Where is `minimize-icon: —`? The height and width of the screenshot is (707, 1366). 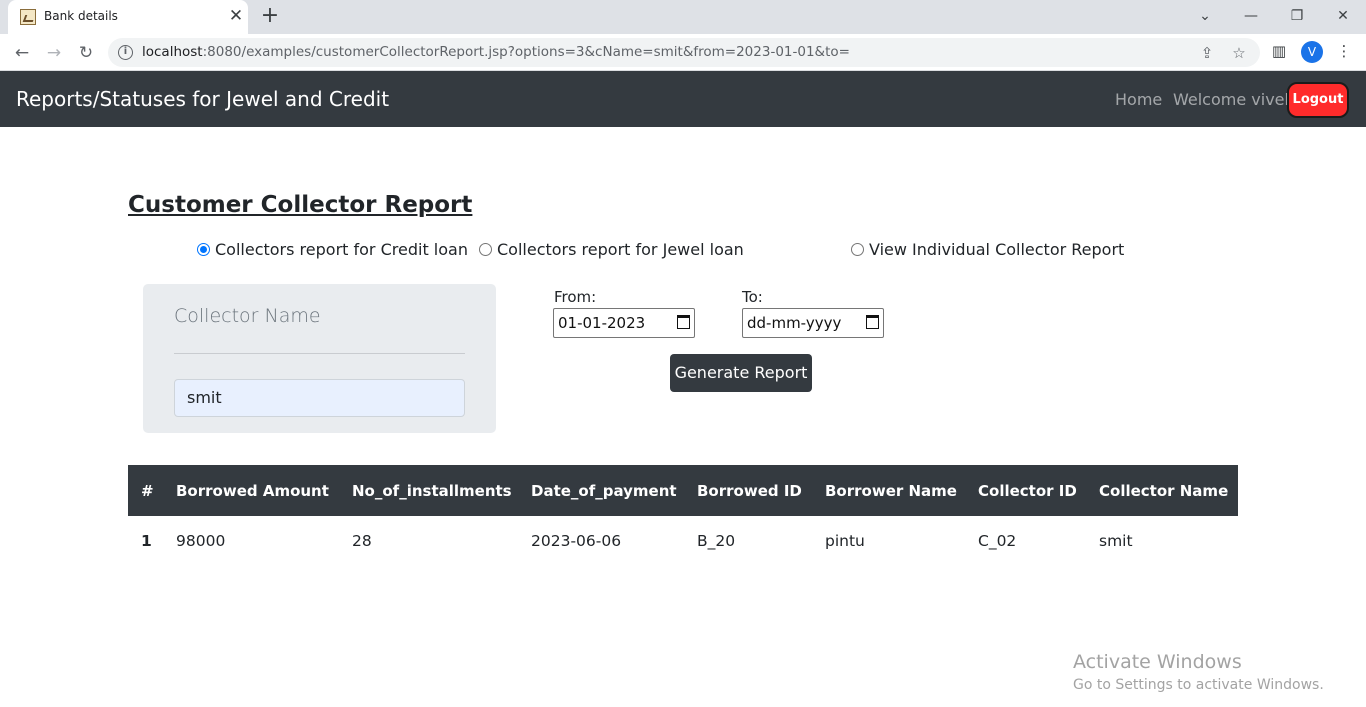 minimize-icon: — is located at coordinates (1251, 16).